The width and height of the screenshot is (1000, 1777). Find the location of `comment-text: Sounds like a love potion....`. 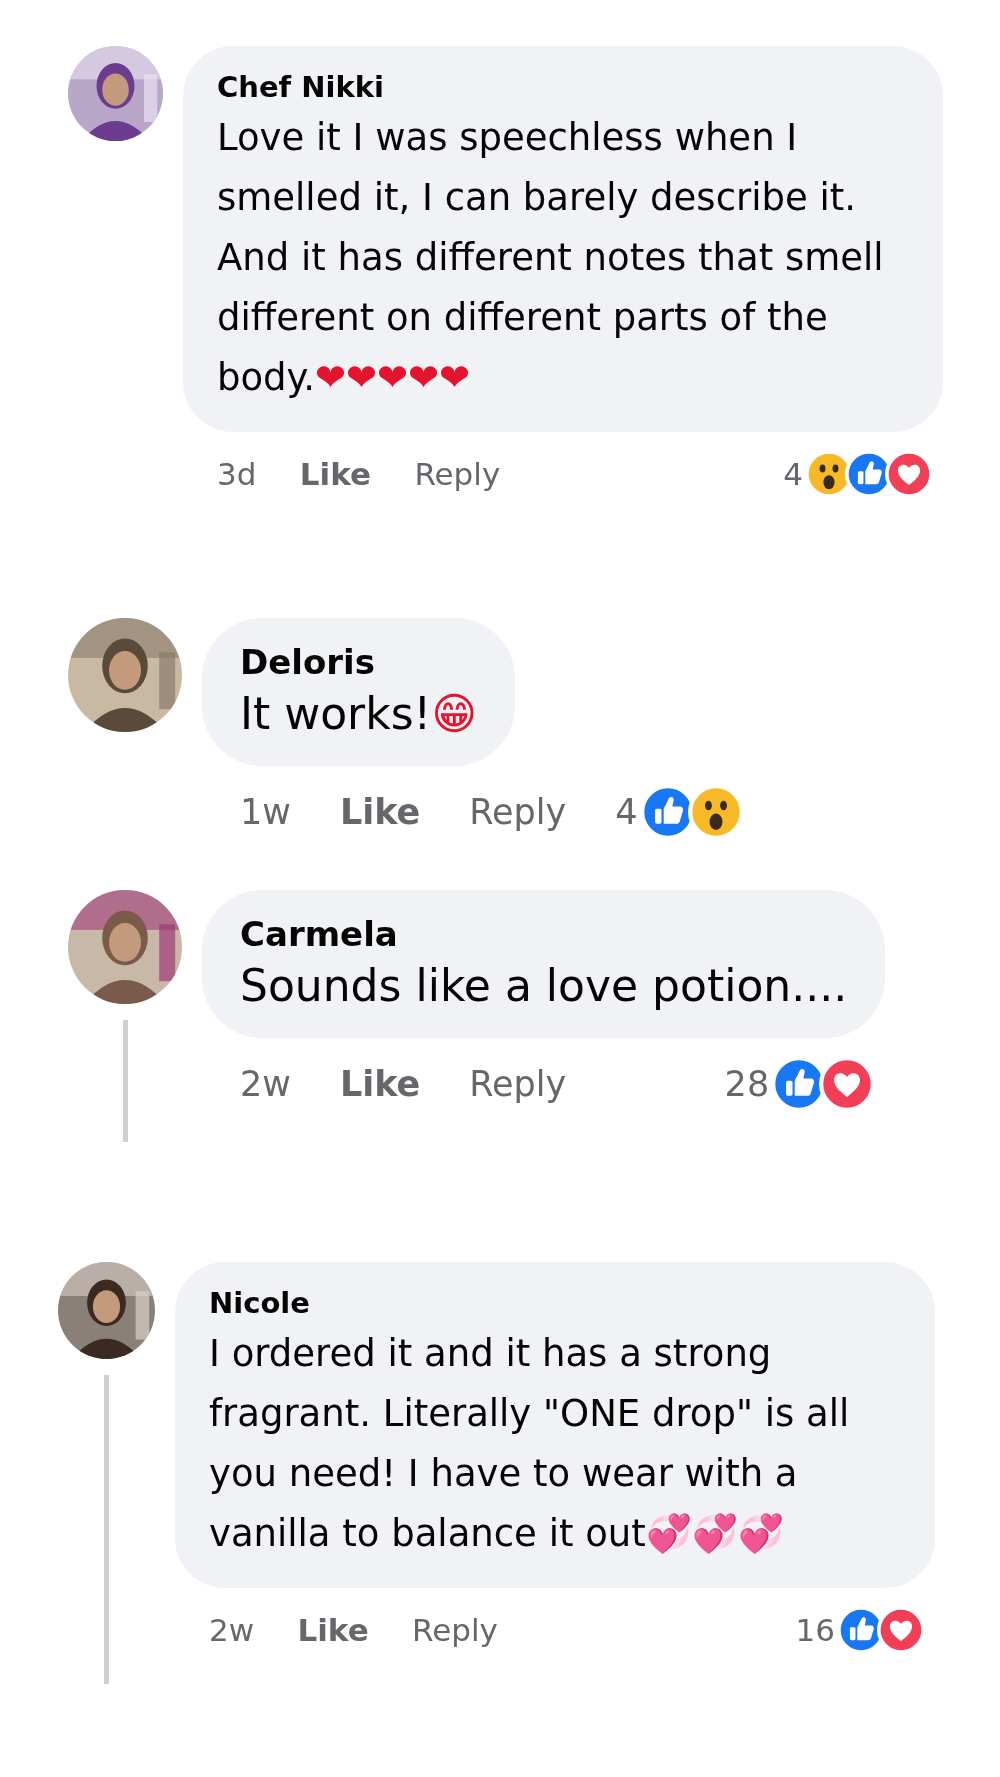

comment-text: Sounds like a love potion.... is located at coordinates (544, 985).